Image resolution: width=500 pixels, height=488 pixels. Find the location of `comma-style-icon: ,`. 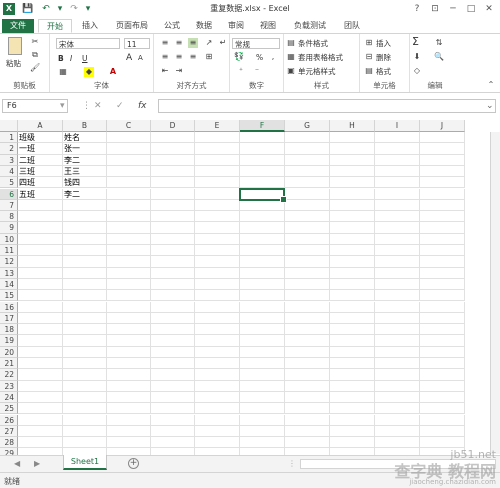

comma-style-icon: , is located at coordinates (273, 57).